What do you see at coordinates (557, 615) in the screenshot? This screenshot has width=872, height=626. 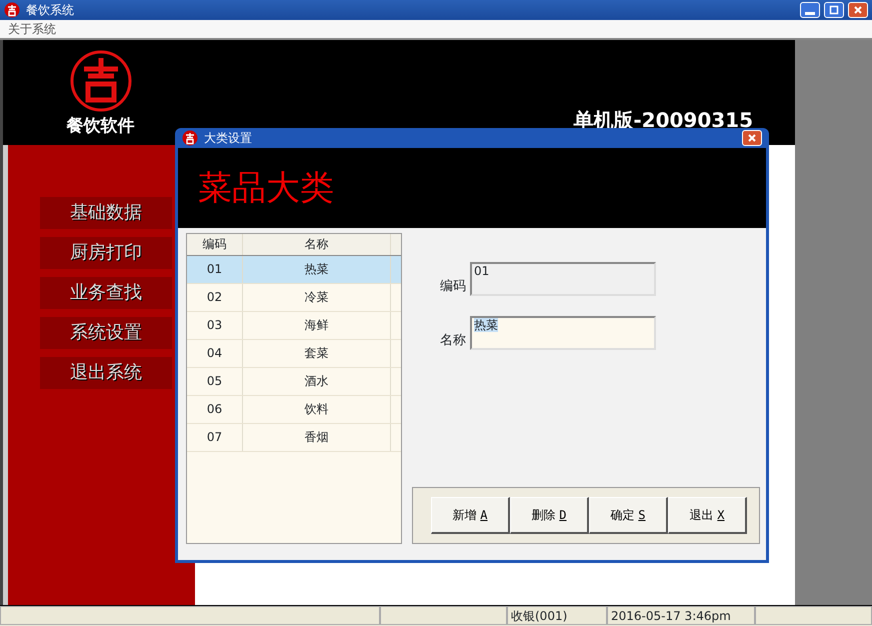 I see `status-text: 收银(001)` at bounding box center [557, 615].